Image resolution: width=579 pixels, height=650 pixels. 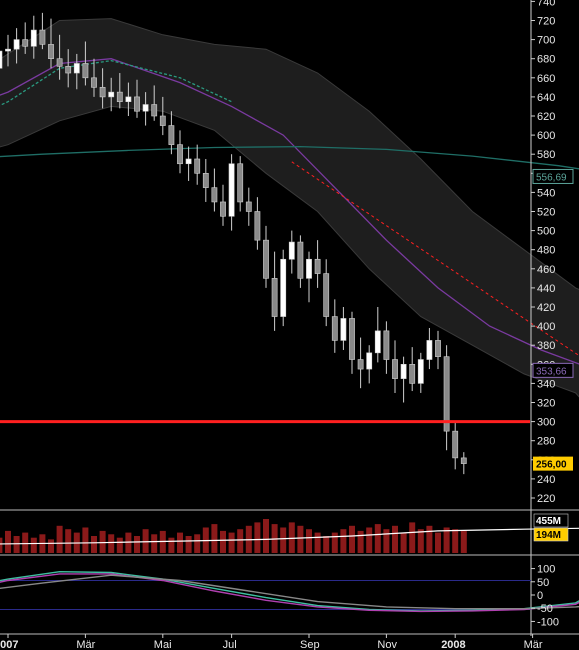 I want to click on time-tick-label: 2007, so click(x=9, y=644).